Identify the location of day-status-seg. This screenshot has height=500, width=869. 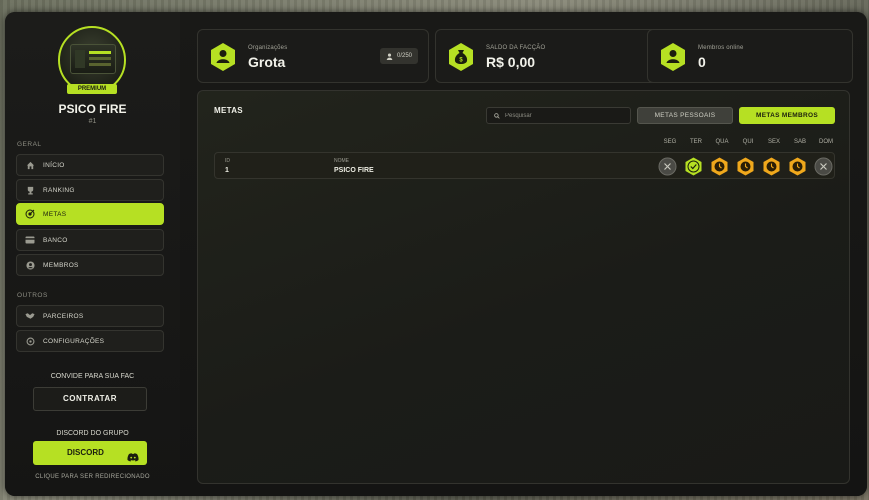
(667, 166).